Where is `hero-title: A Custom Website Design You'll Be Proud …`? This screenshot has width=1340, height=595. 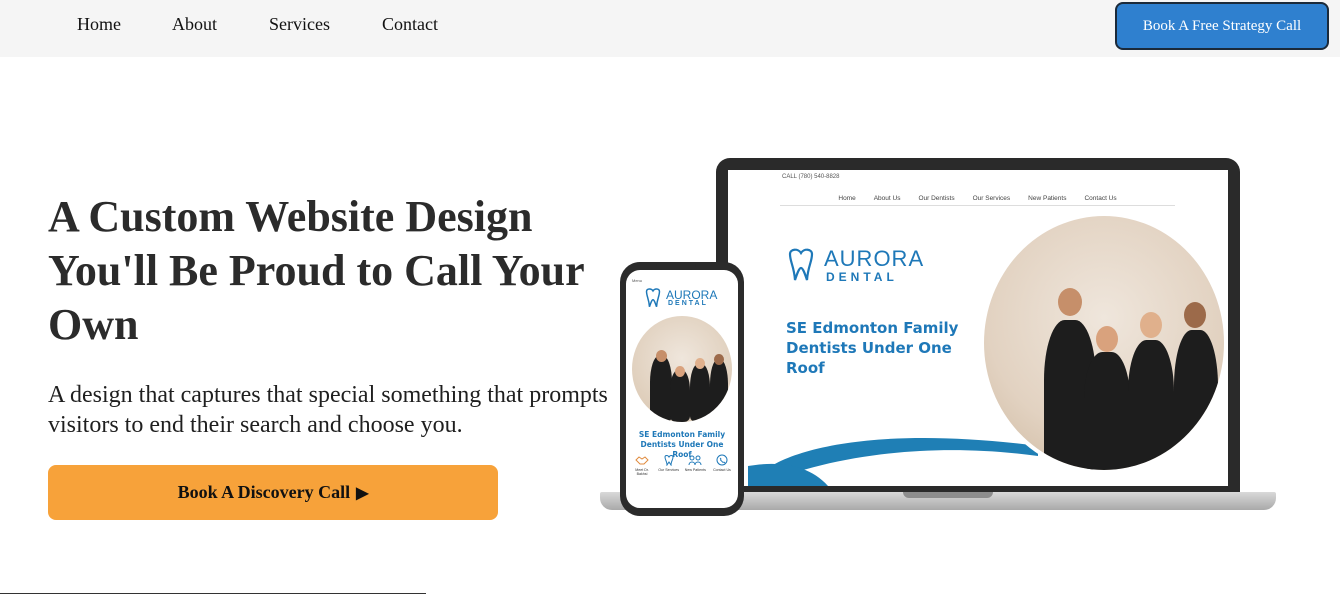 hero-title: A Custom Website Design You'll Be Proud … is located at coordinates (316, 270).